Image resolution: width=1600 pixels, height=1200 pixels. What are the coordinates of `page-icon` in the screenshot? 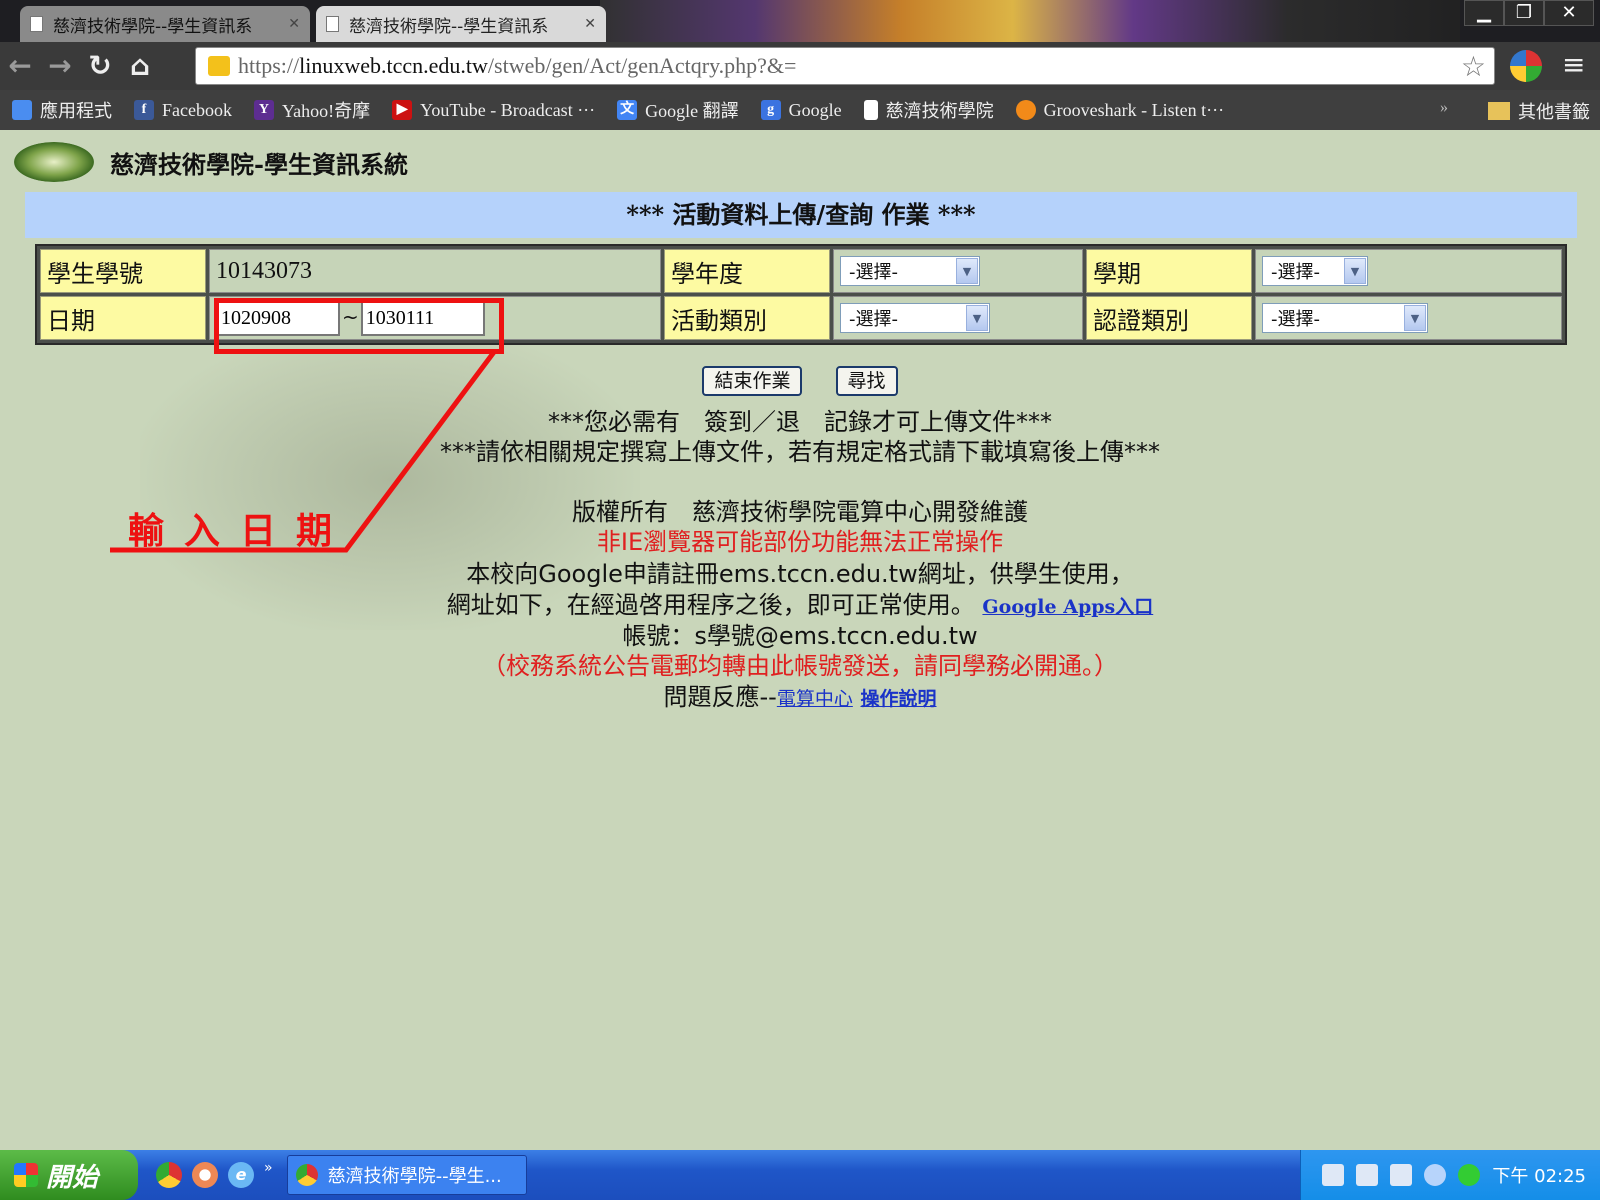 It's located at (332, 24).